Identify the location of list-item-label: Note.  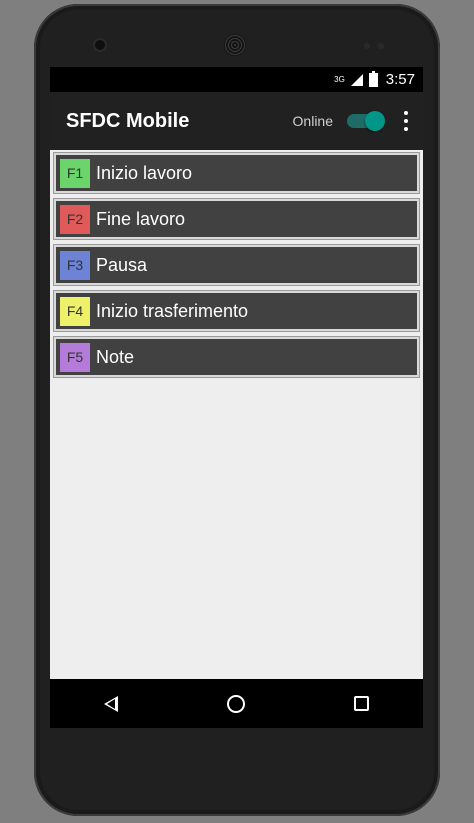
(115, 356).